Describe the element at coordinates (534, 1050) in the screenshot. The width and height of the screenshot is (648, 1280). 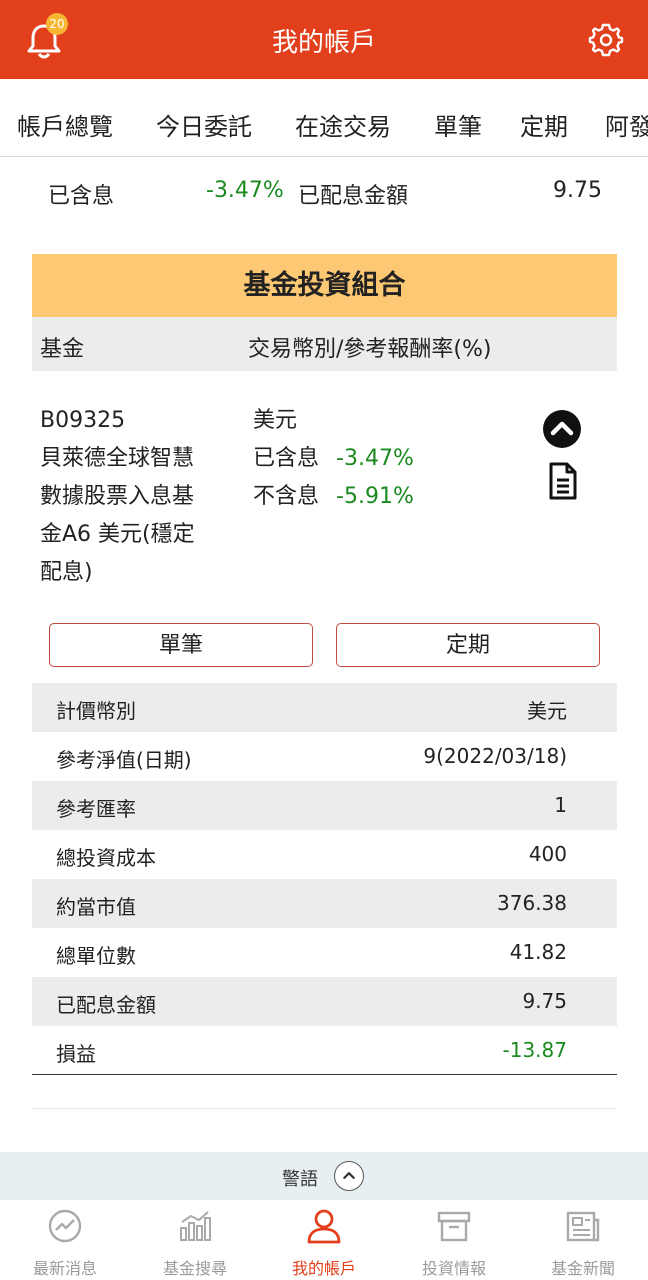
I see `profit-loss-value: -13.87` at that location.